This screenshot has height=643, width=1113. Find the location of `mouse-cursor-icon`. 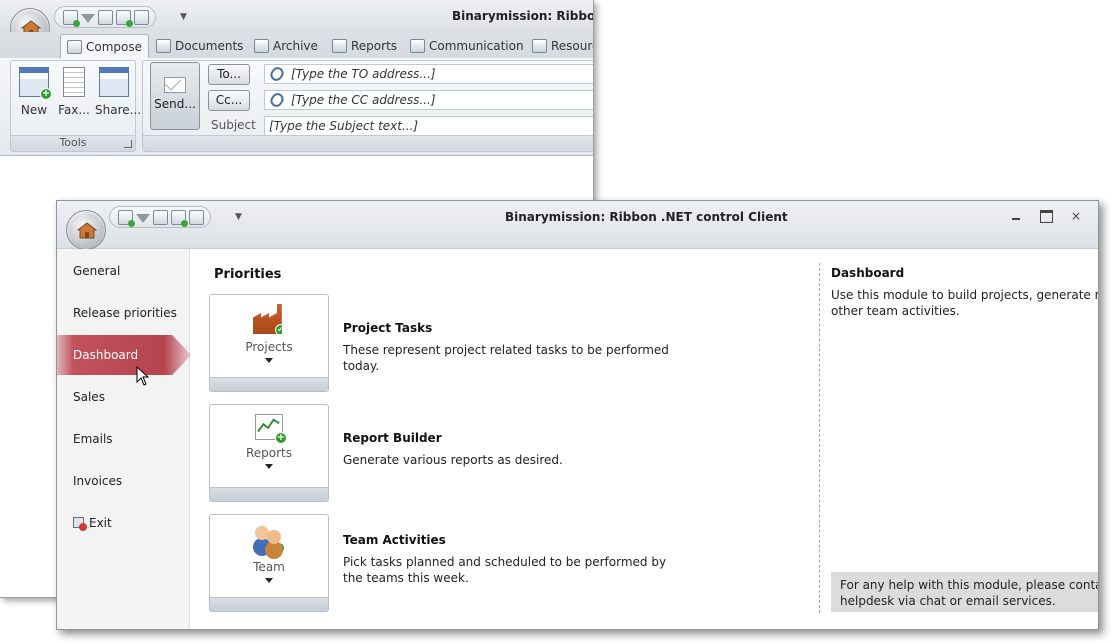

mouse-cursor-icon is located at coordinates (143, 376).